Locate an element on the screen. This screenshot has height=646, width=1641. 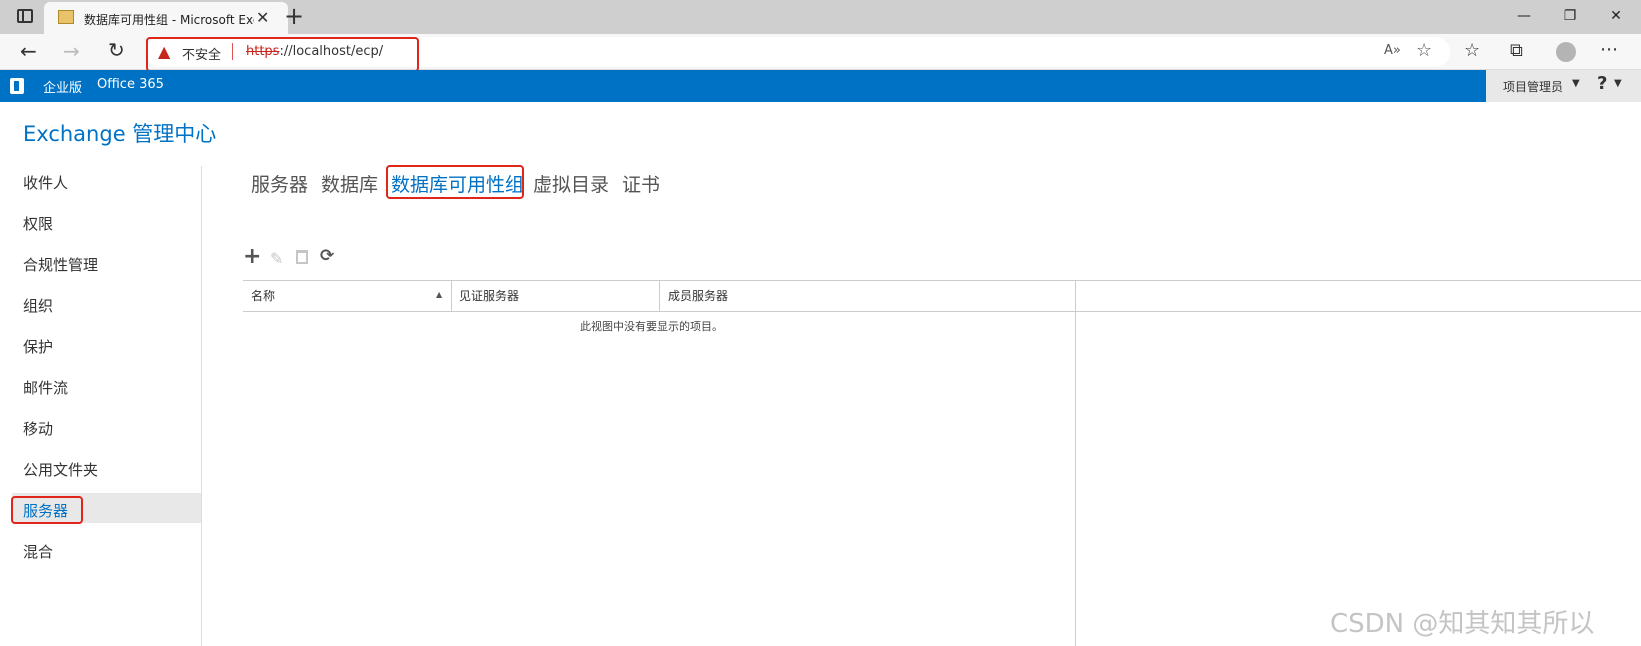
favorites-icon: ☆ is located at coordinates (1472, 50).